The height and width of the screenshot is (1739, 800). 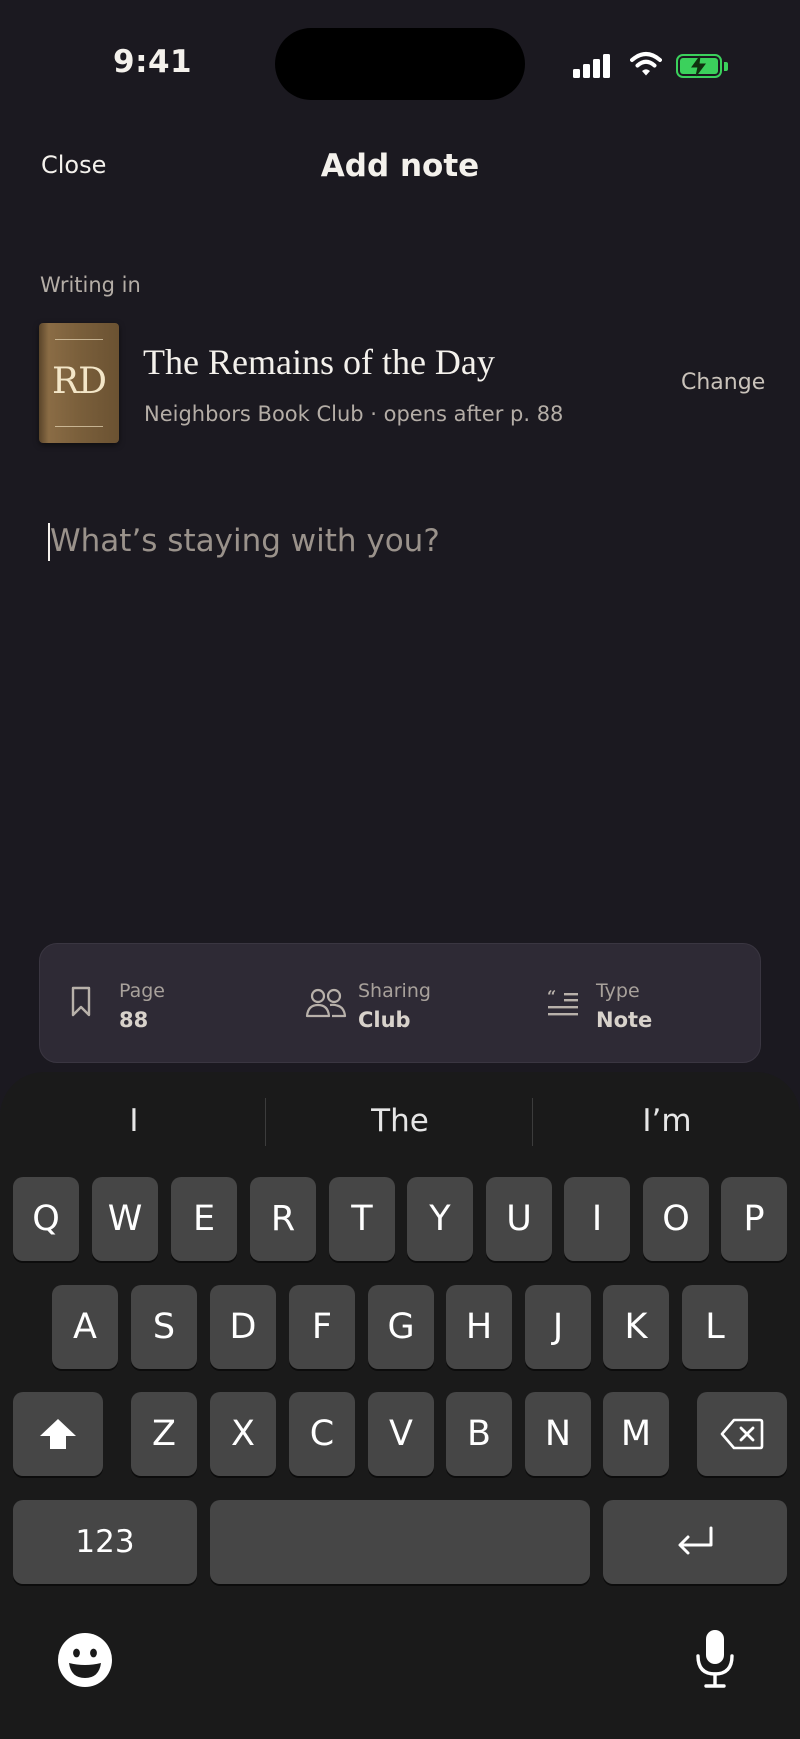 What do you see at coordinates (81, 1001) in the screenshot?
I see `bookmark-icon` at bounding box center [81, 1001].